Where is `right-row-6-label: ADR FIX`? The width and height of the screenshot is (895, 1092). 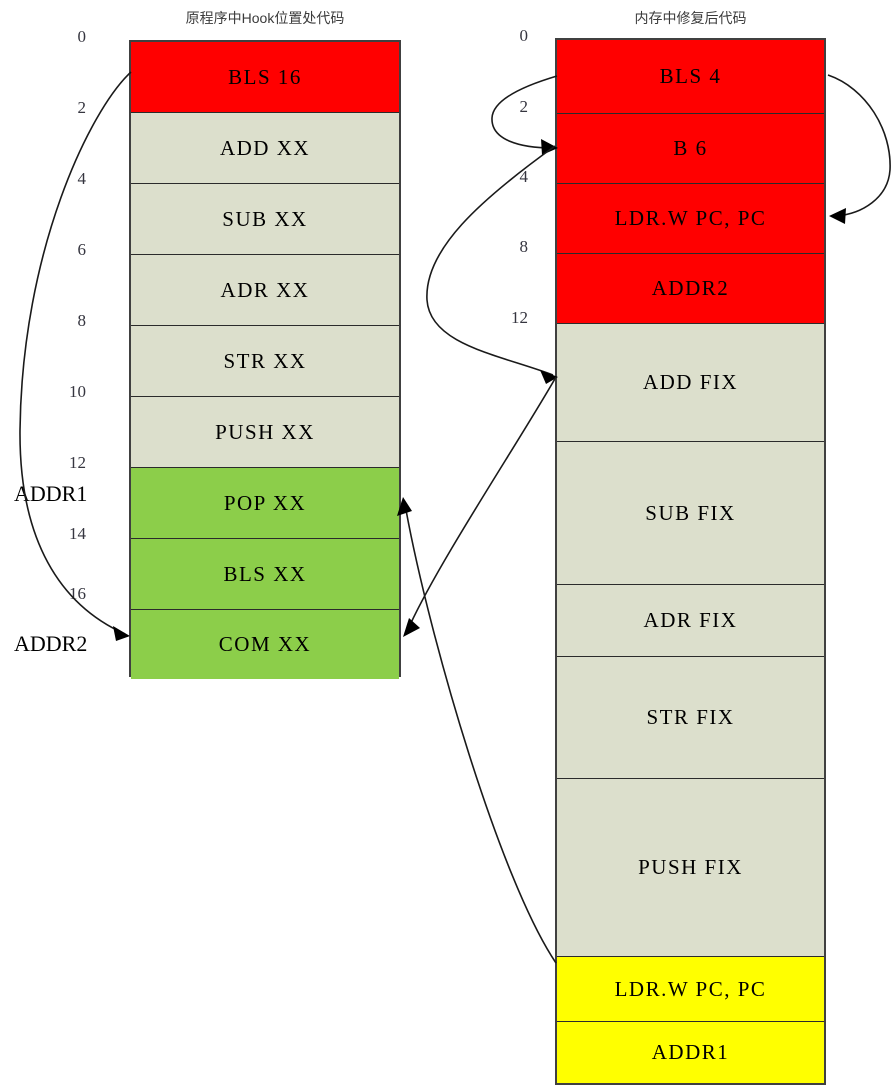 right-row-6-label: ADR FIX is located at coordinates (690, 620).